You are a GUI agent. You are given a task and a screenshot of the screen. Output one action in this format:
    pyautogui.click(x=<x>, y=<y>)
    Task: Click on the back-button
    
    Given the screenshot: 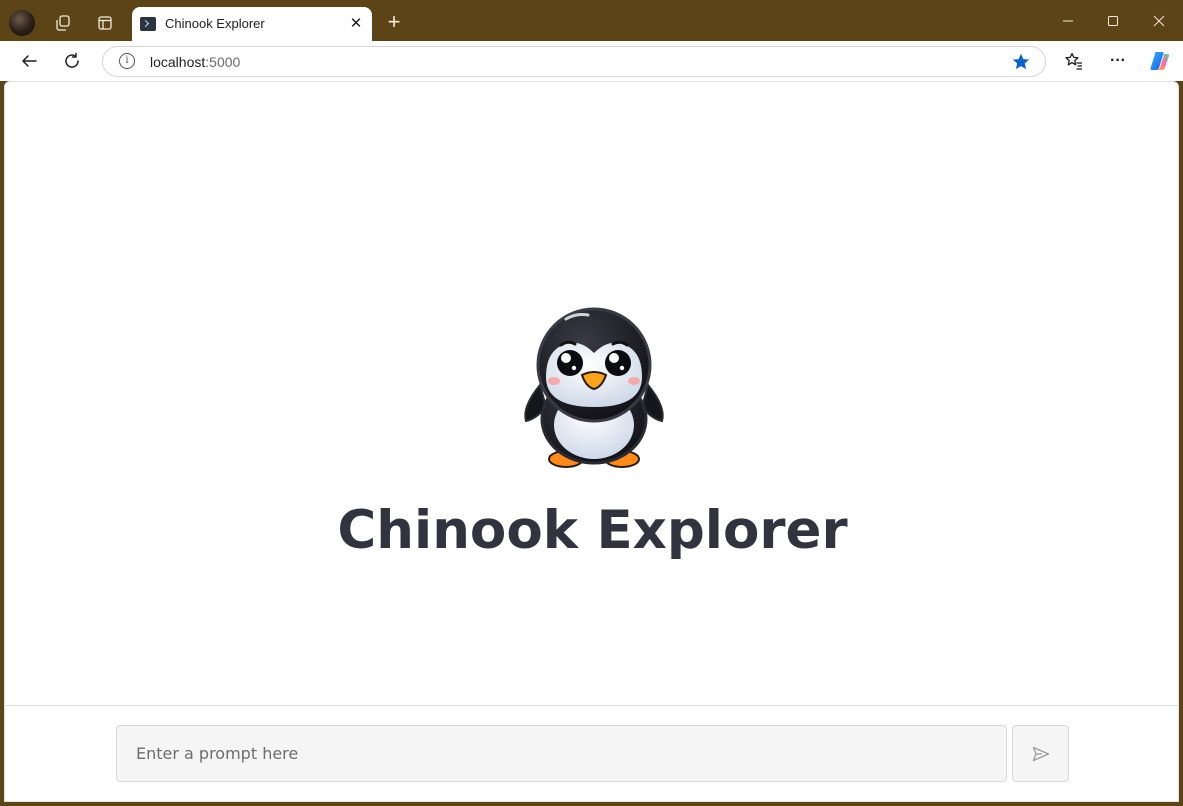 What is the action you would take?
    pyautogui.click(x=29, y=61)
    